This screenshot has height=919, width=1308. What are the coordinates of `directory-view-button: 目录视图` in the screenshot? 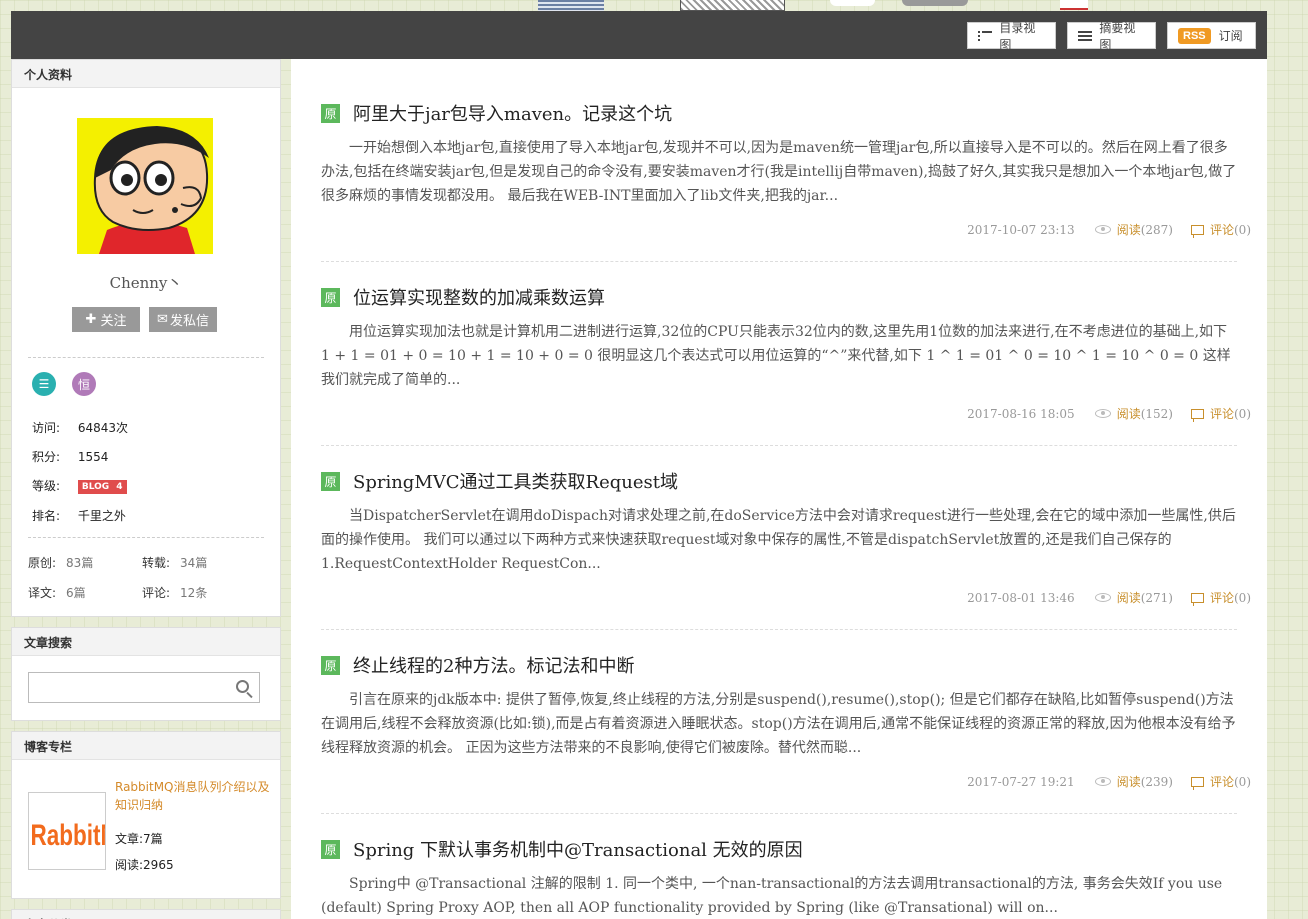 It's located at (1011, 36).